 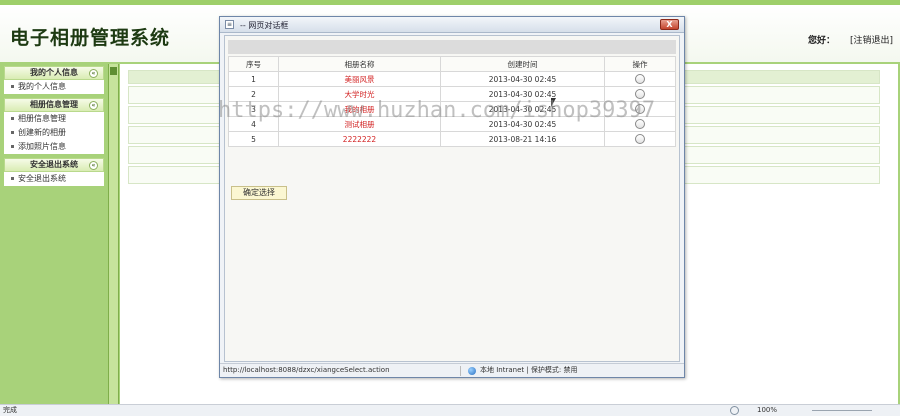 I want to click on table-row: 3 我的相册 2013-04-30 02:45, so click(x=452, y=109).